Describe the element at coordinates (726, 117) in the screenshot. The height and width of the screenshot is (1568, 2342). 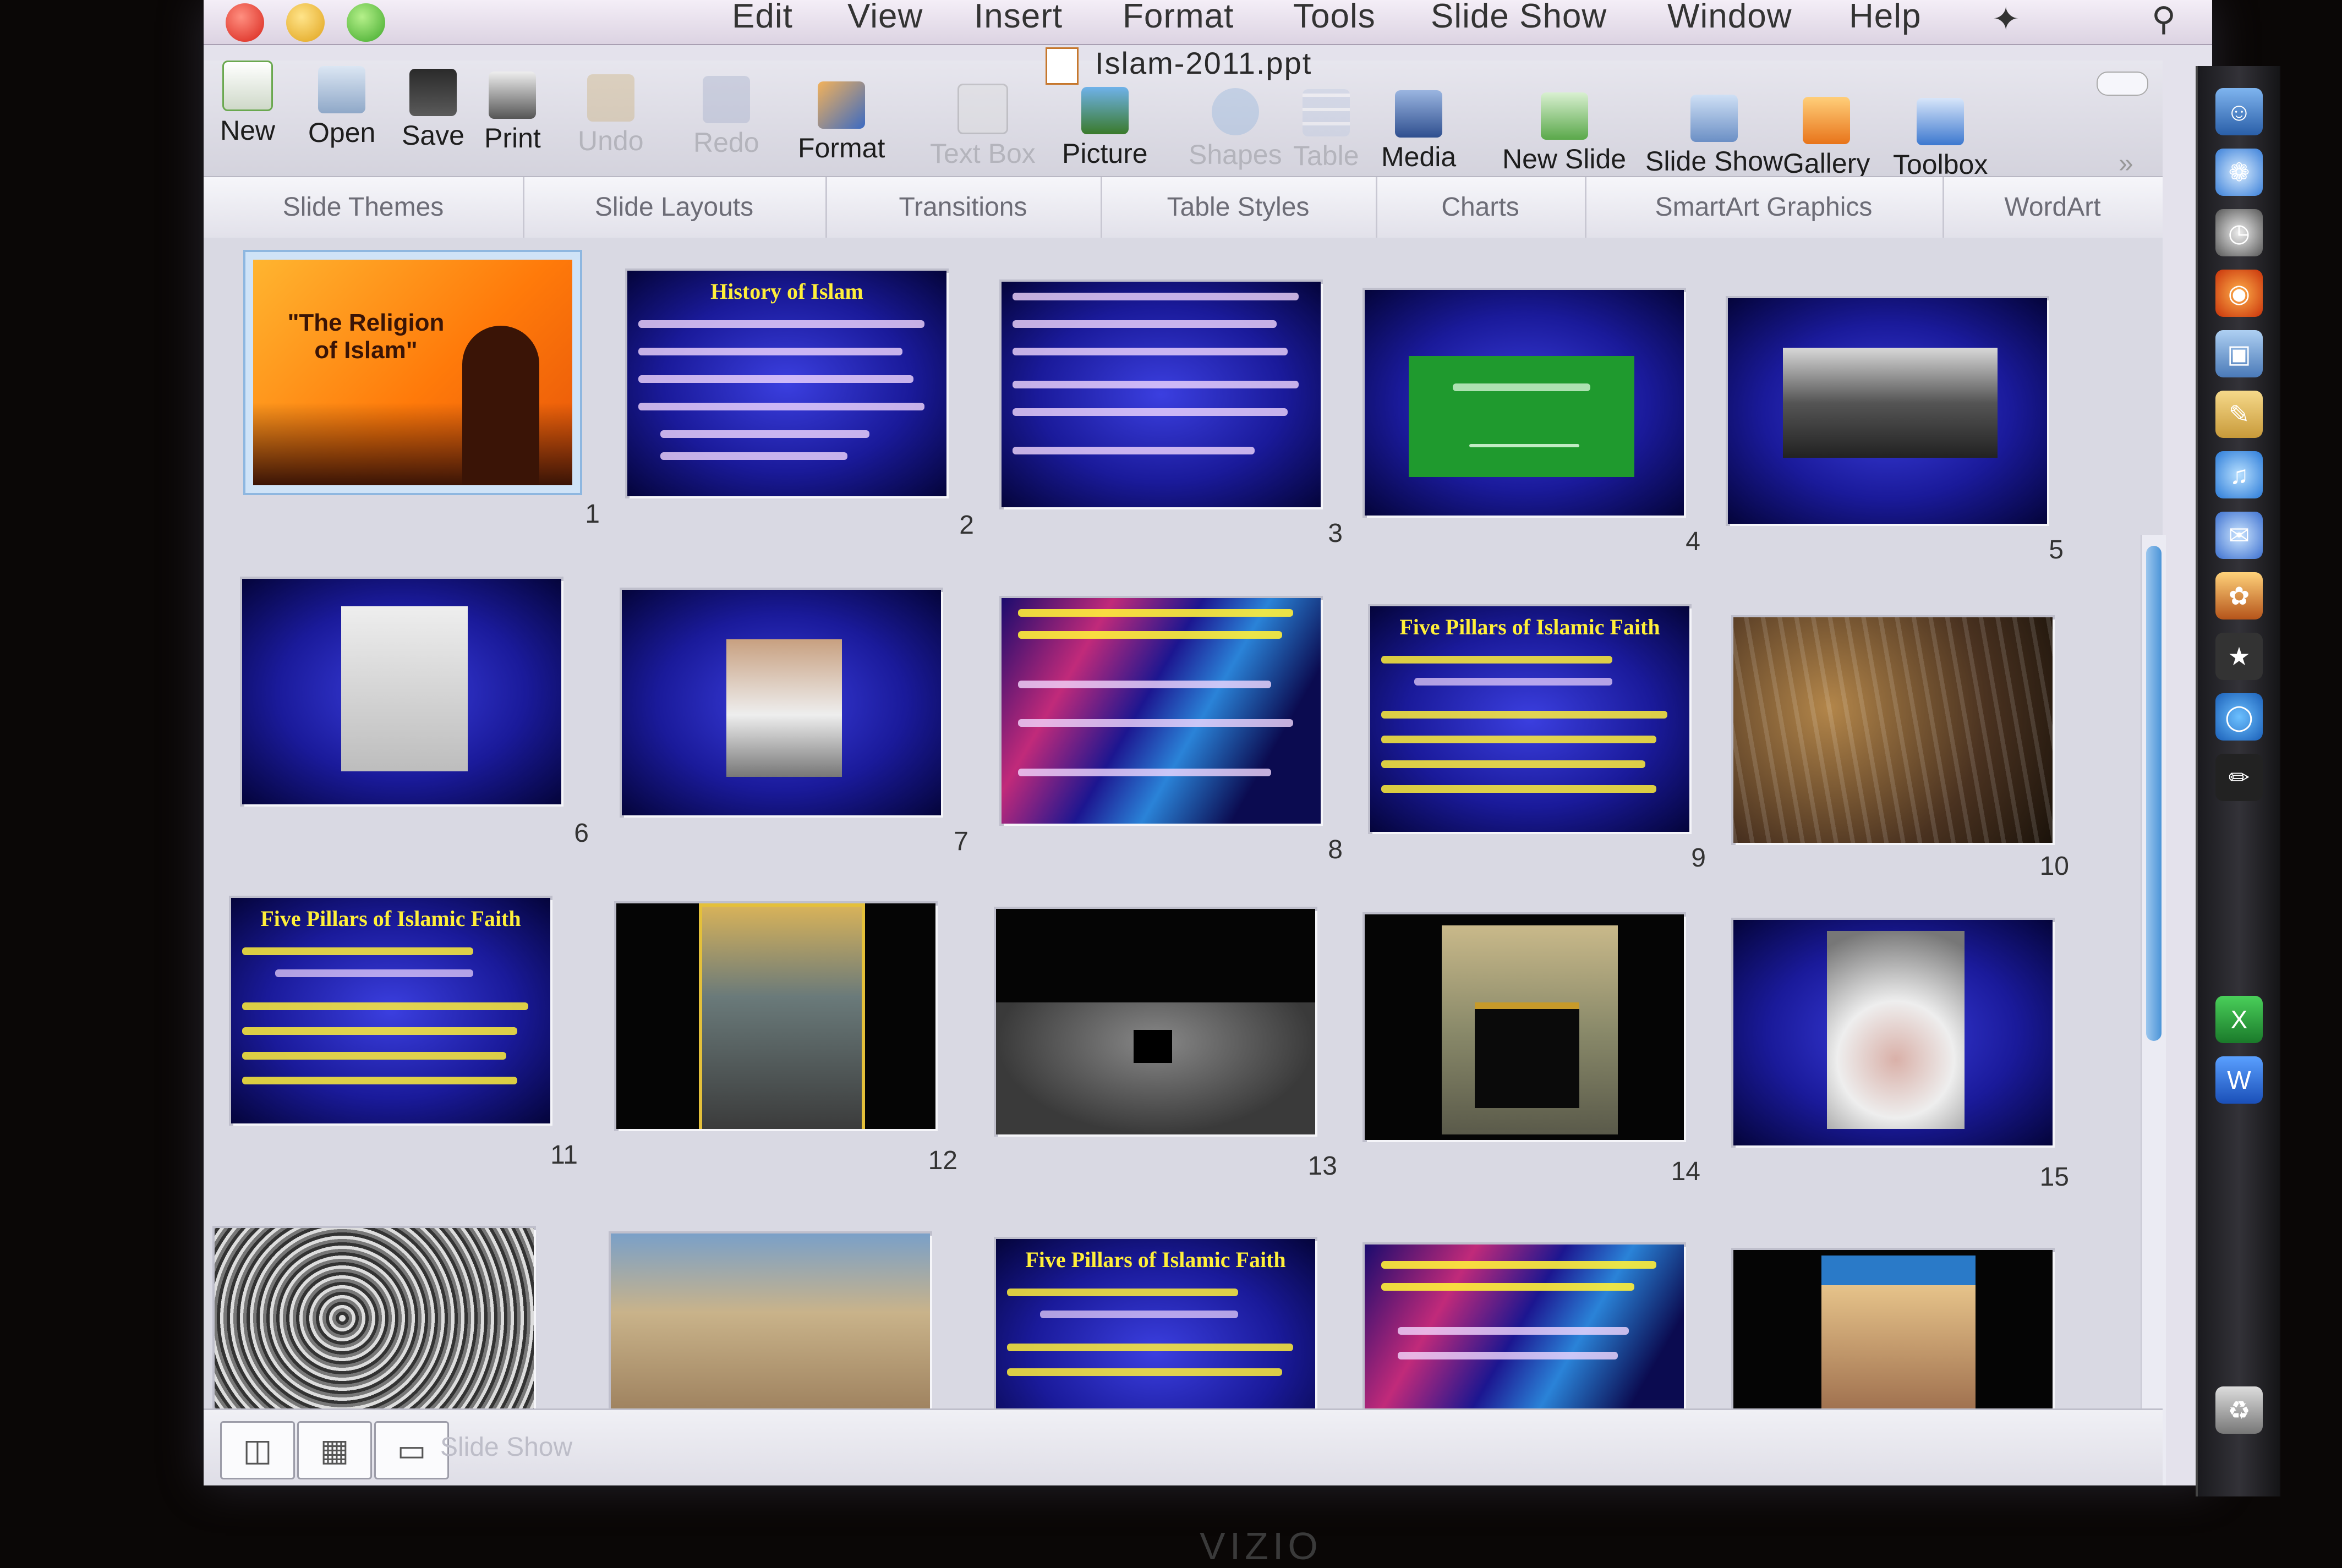
I see `redo-button: Redo` at that location.